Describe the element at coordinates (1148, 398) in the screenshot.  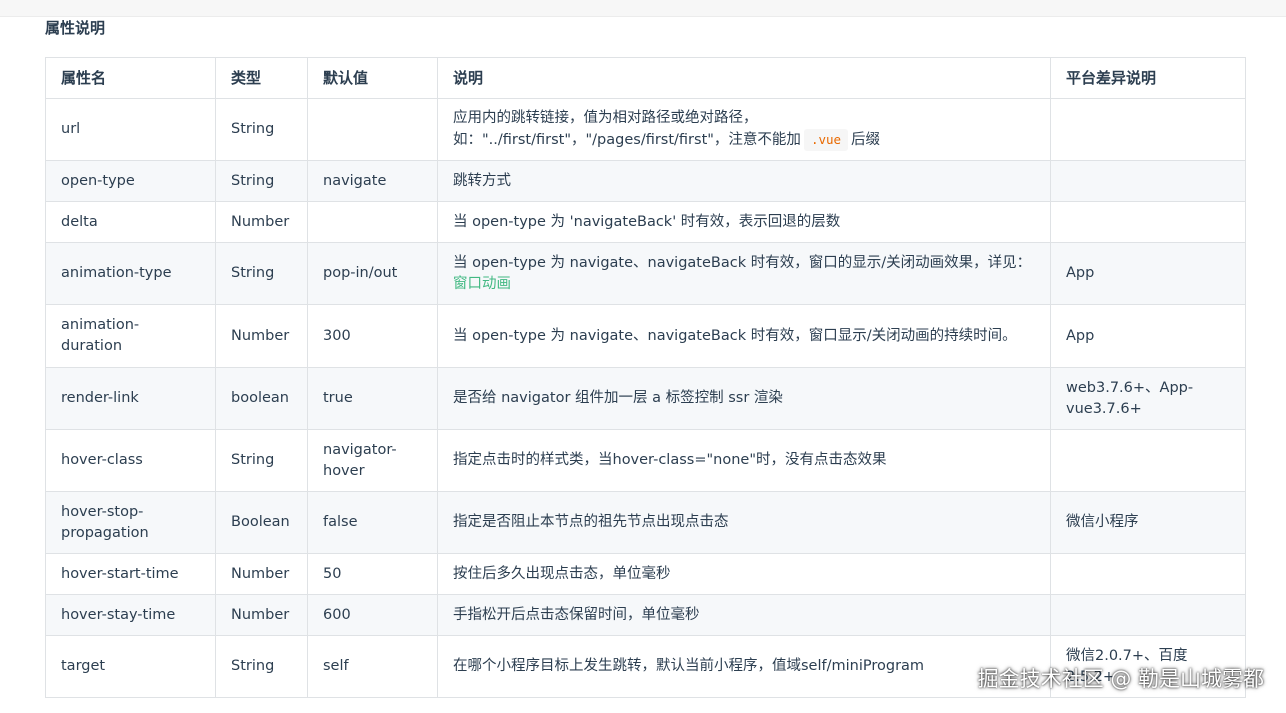
I see `cell-platform: web3.7.6+、App-vue3.7.6+` at that location.